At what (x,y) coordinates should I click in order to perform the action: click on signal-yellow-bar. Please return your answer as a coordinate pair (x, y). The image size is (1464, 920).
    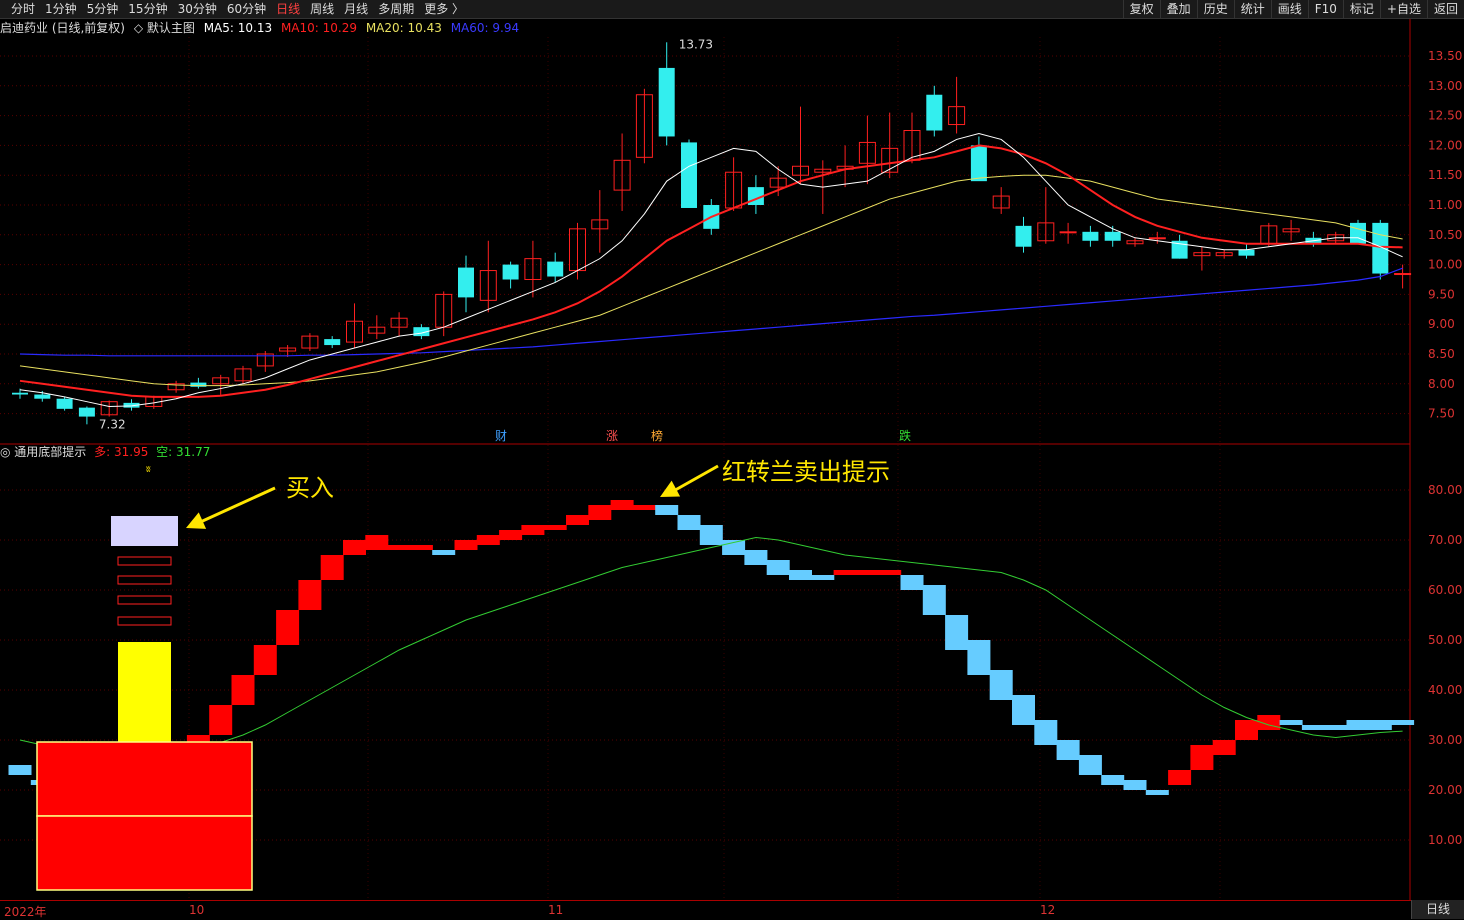
    Looking at the image, I should click on (144, 692).